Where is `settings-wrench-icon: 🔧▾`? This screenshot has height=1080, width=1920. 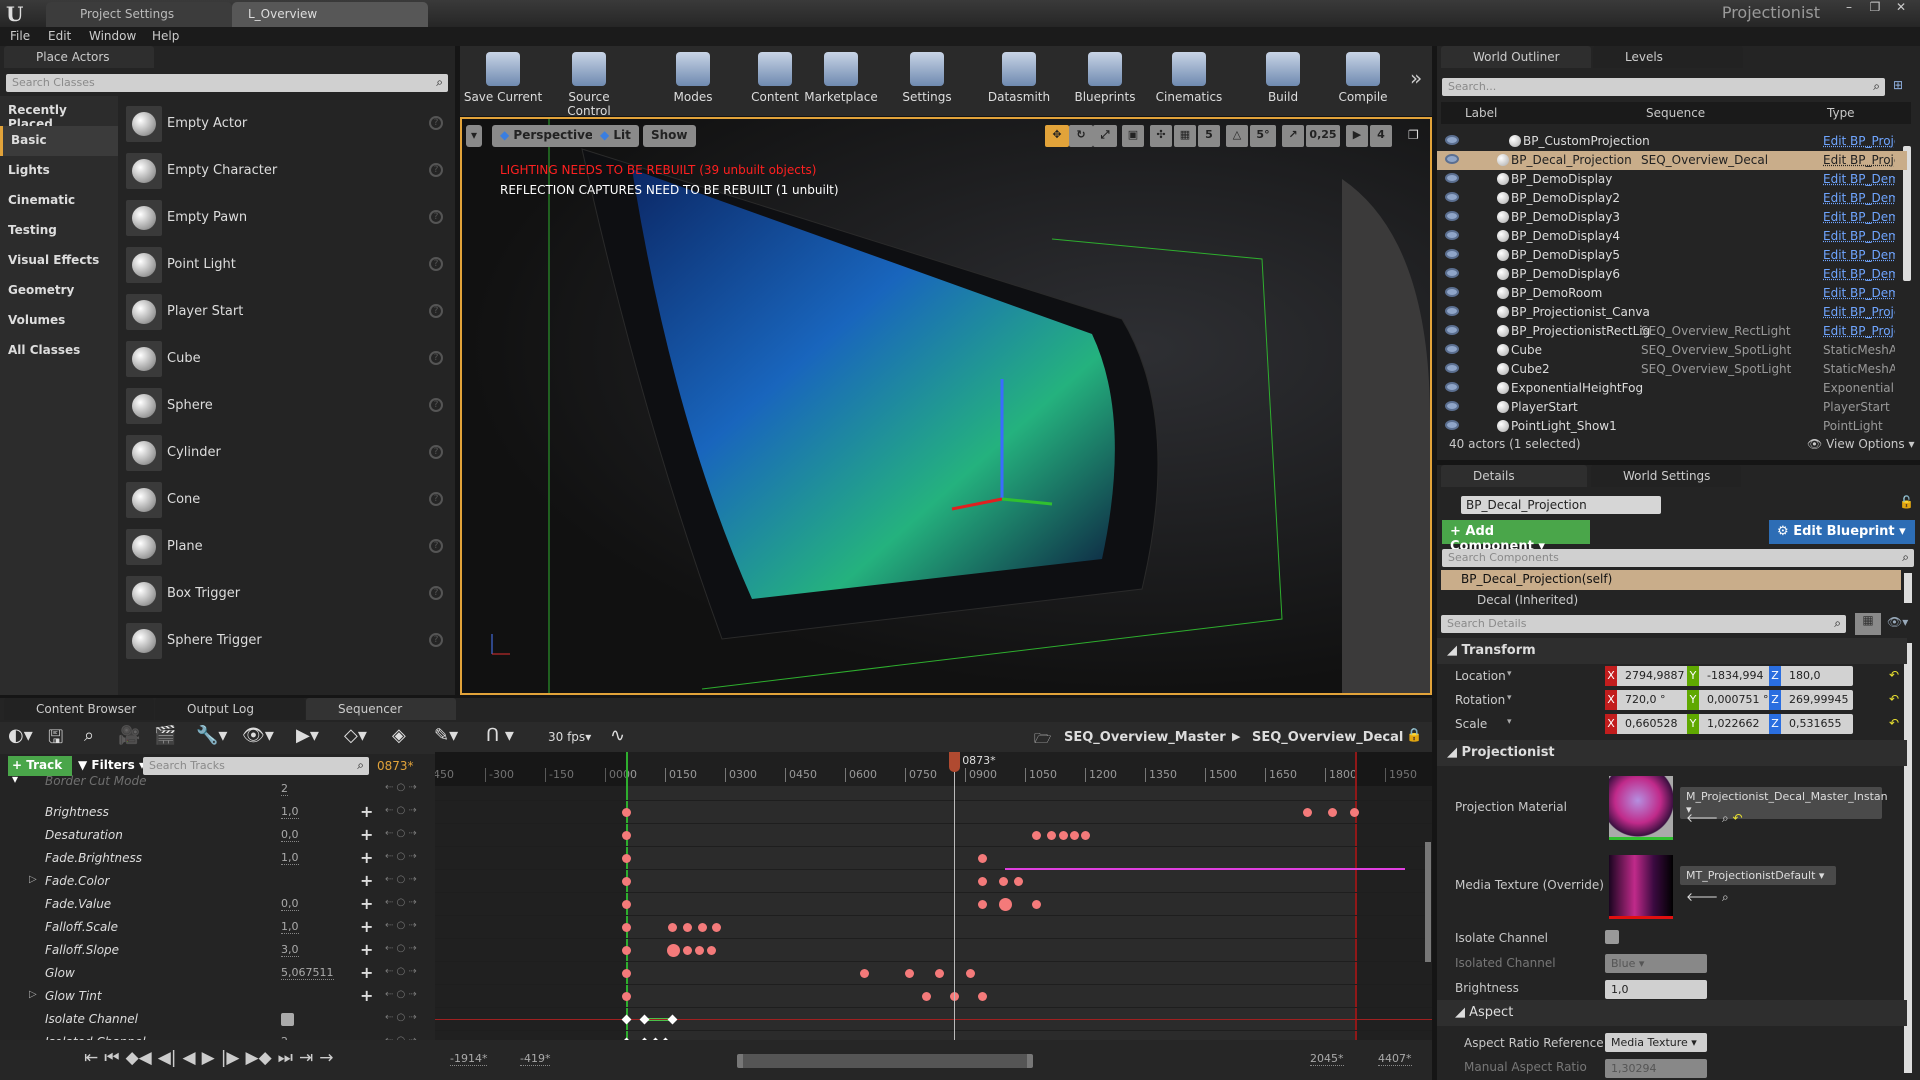
settings-wrench-icon: 🔧▾ is located at coordinates (211, 735).